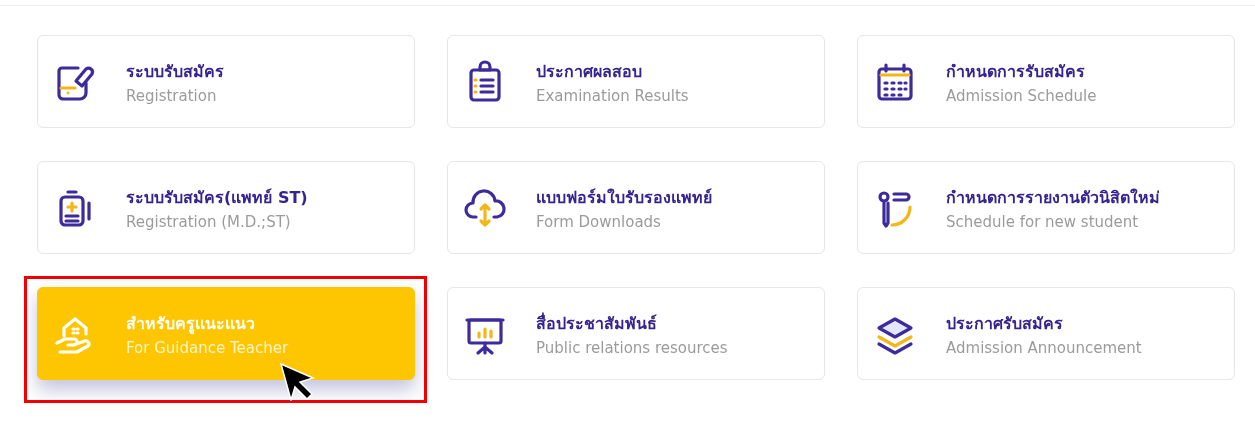 This screenshot has height=421, width=1255. I want to click on menu-card: ประกาศผลสอบ Examination Results, so click(636, 81).